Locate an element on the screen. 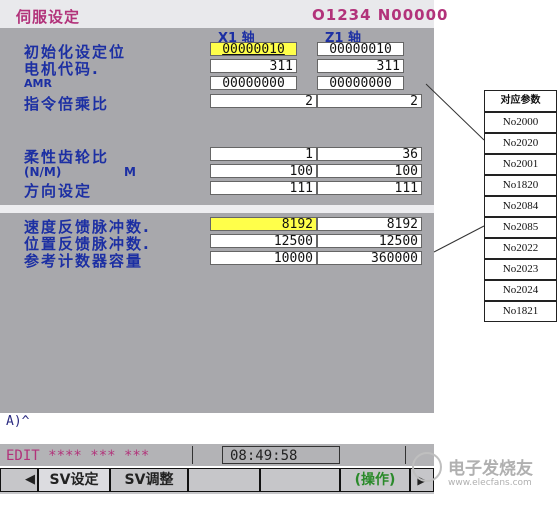 Image resolution: width=558 pixels, height=506 pixels. param-table-item: No2020 is located at coordinates (520, 143).